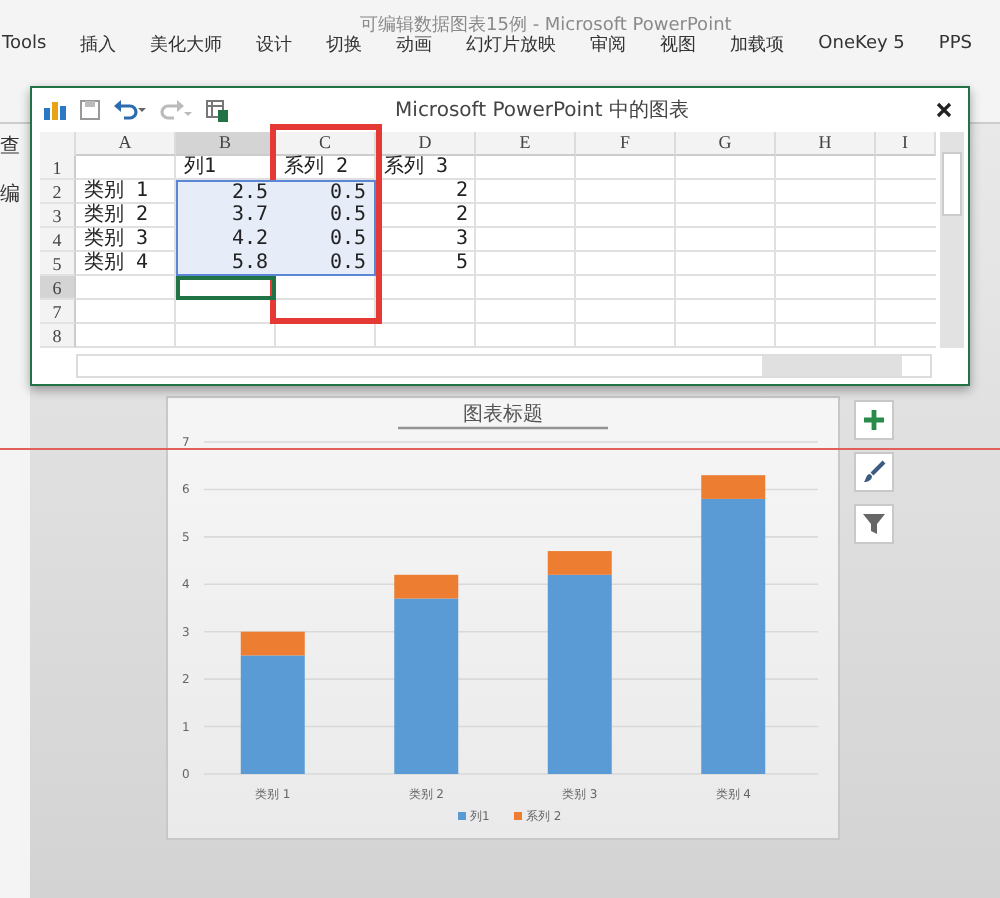  Describe the element at coordinates (944, 110) in the screenshot. I see `close-icon` at that location.